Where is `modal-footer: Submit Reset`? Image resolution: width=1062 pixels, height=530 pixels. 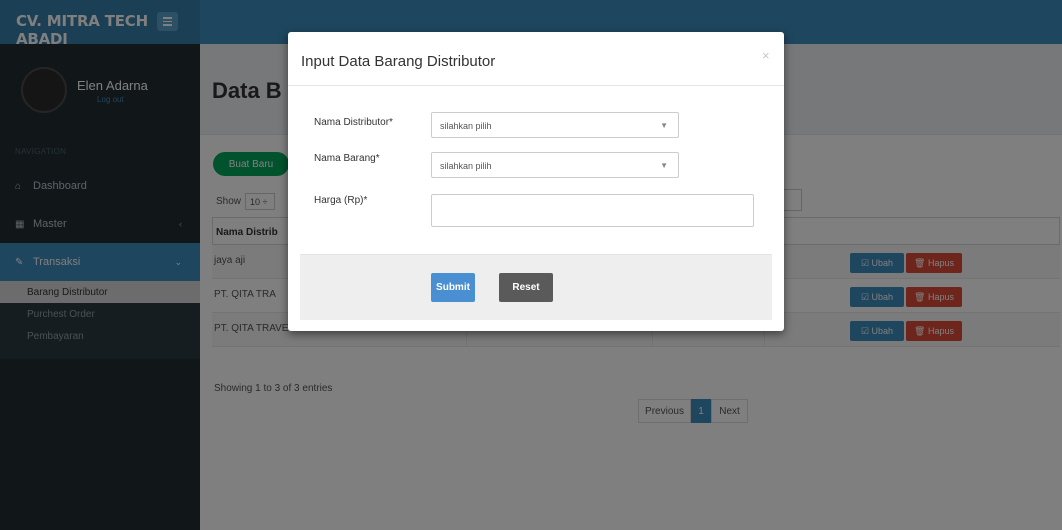 modal-footer: Submit Reset is located at coordinates (536, 287).